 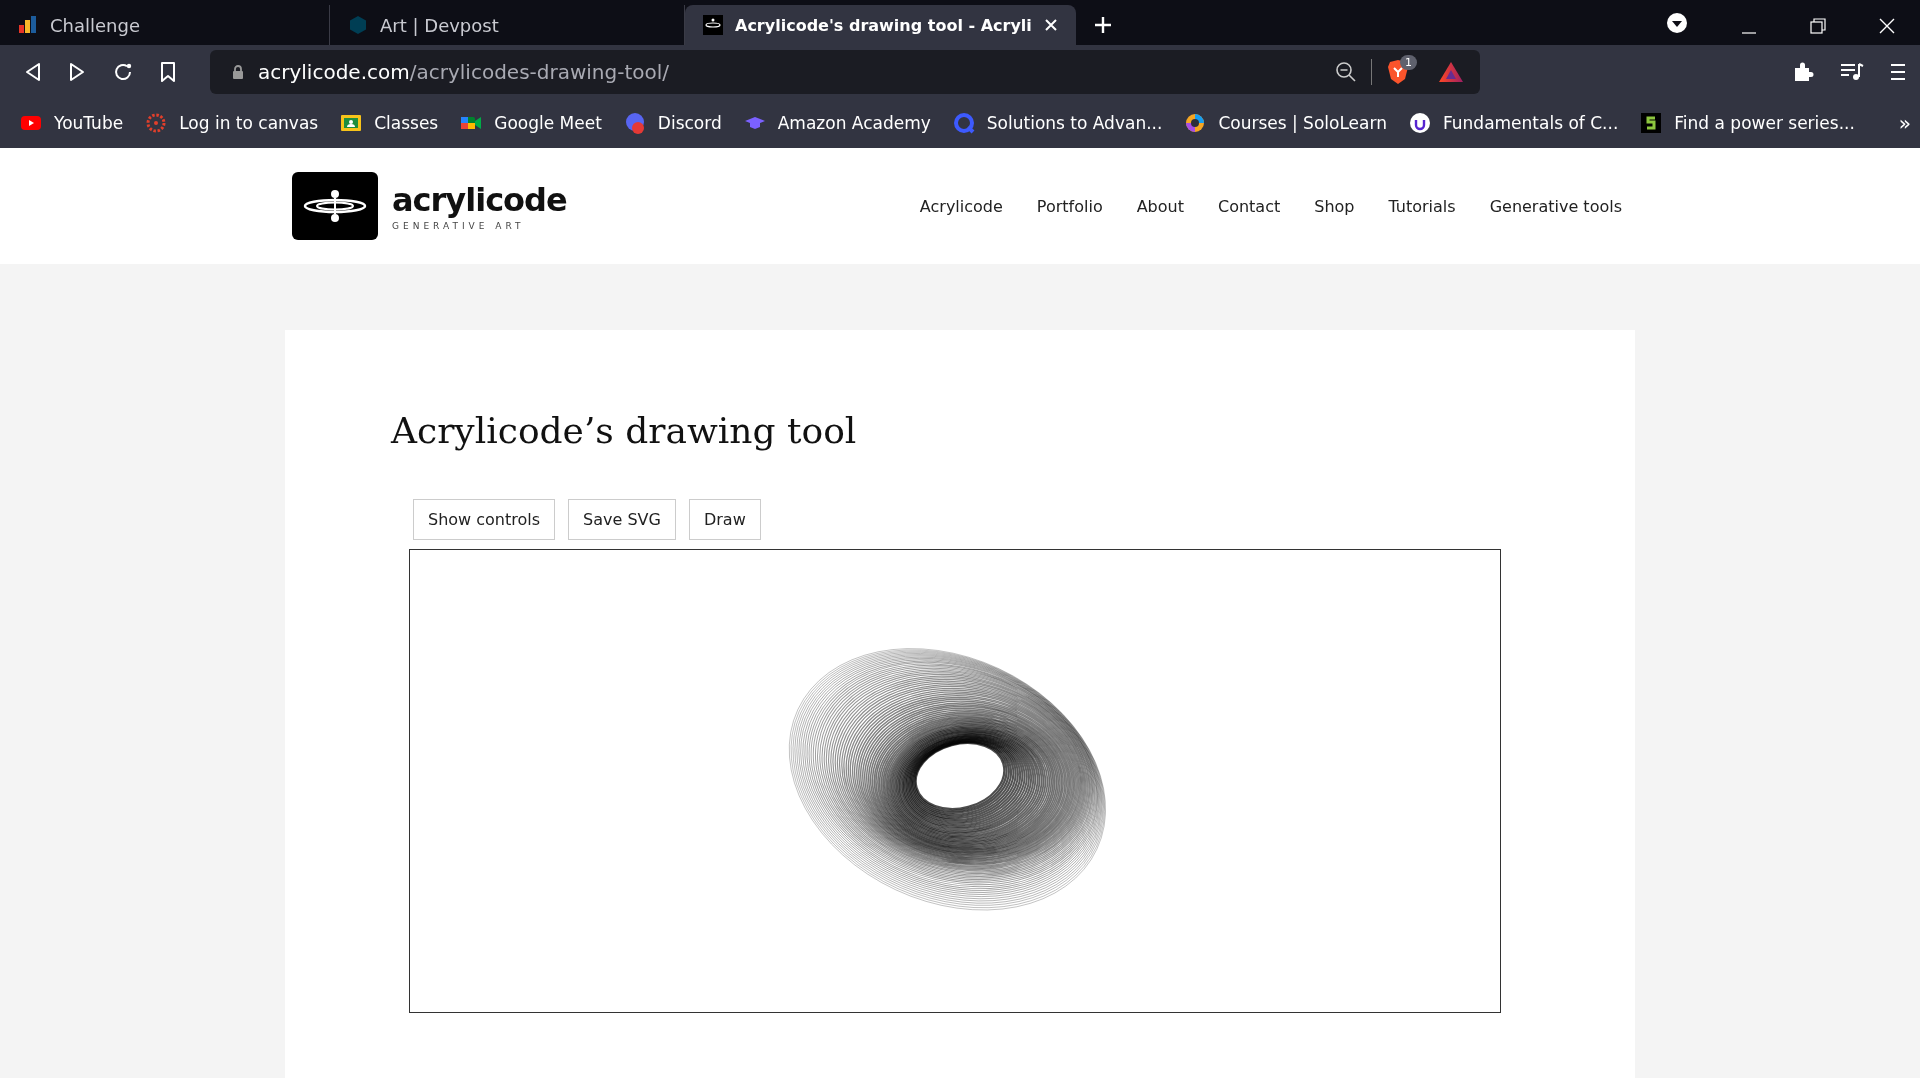 I want to click on ring-icon, so click(x=963, y=123).